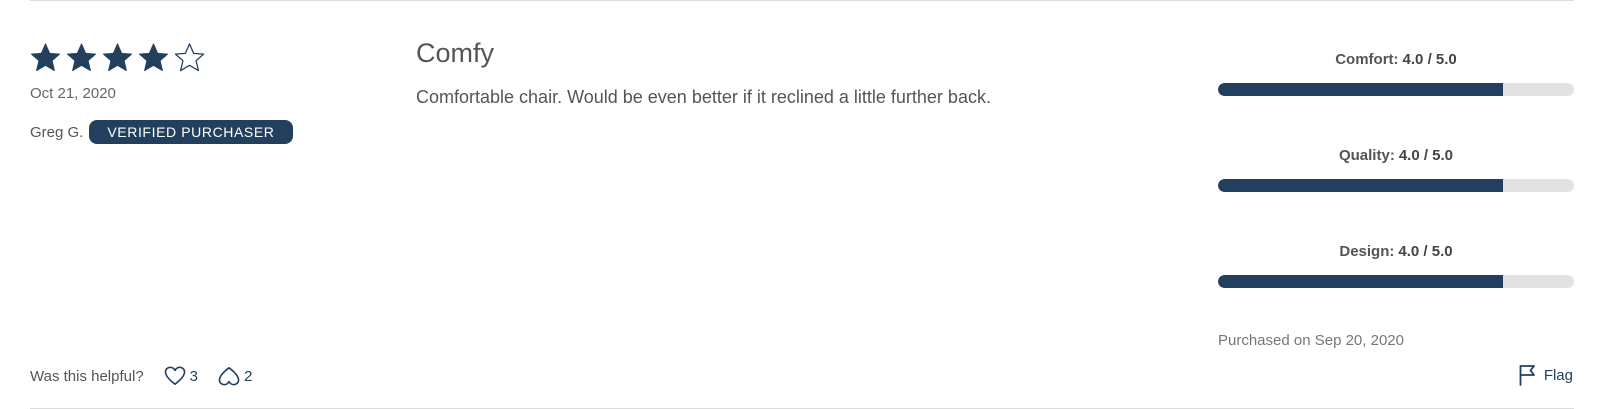 This screenshot has width=1600, height=409. Describe the element at coordinates (57, 132) in the screenshot. I see `author-name: Greg G.` at that location.